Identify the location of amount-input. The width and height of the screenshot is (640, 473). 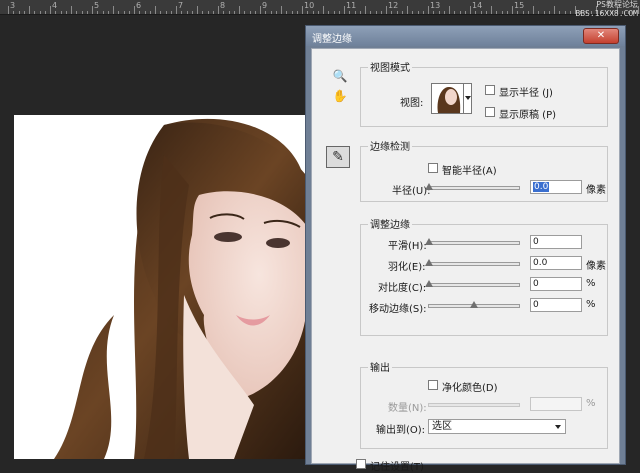
(556, 404).